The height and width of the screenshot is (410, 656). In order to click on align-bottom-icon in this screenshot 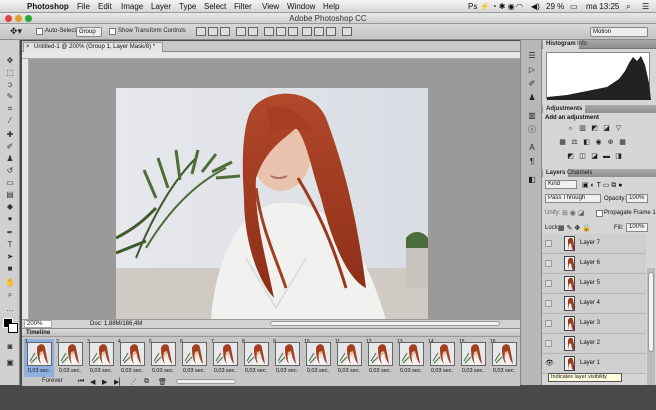, I will do `click(225, 31)`.